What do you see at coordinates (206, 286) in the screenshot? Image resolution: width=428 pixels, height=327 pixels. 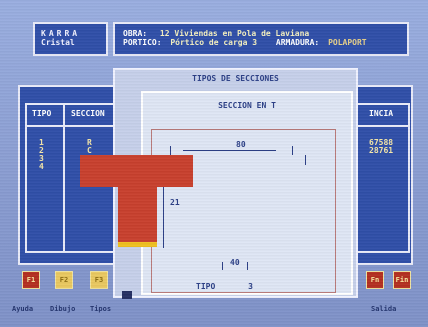 I see `section-type-label: TIPO` at bounding box center [206, 286].